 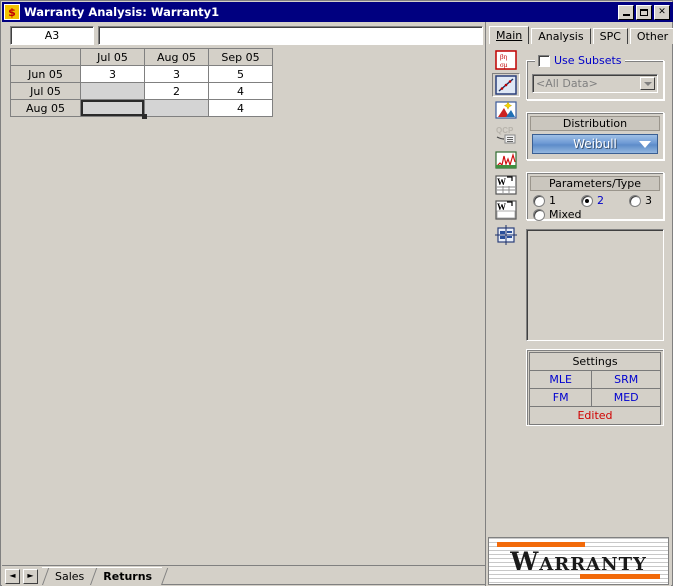 I want to click on table-row: Aug 05 4, so click(x=141, y=109).